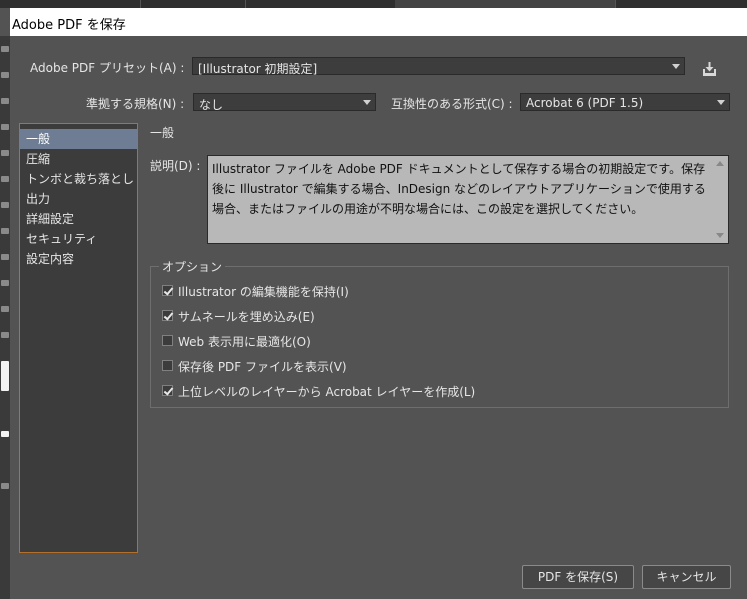 This screenshot has width=747, height=599. I want to click on save-preset-button, so click(709, 69).